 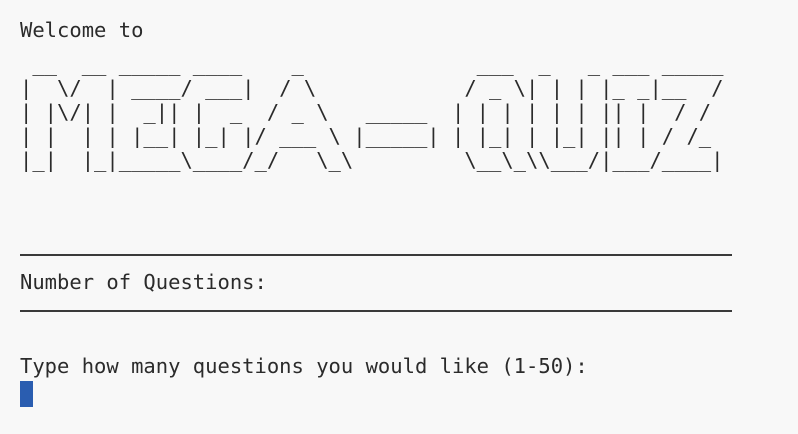 I want to click on welcome-text: Welcome to, so click(x=82, y=30).